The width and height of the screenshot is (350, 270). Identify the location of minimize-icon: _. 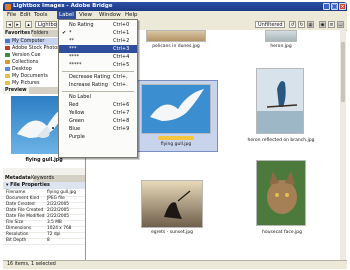
(326, 6).